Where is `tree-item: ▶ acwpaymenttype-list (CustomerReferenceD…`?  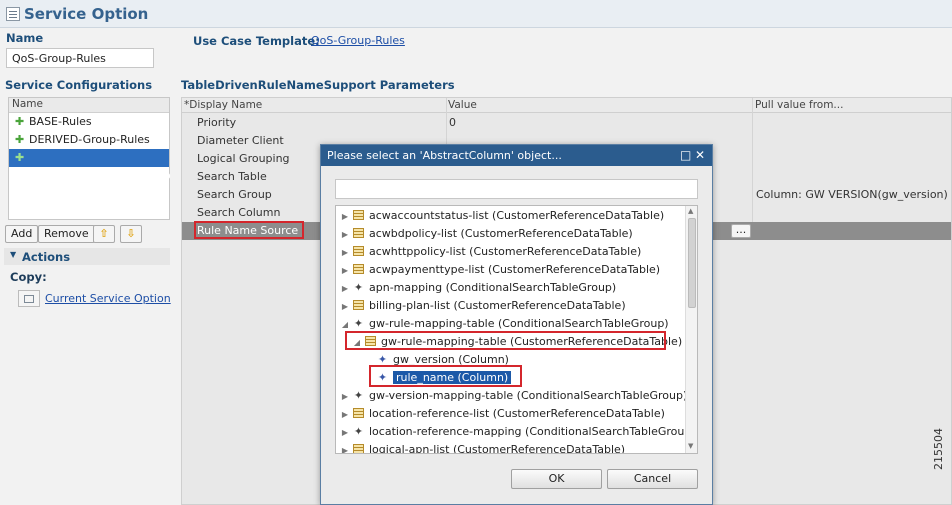 tree-item: ▶ acwpaymenttype-list (CustomerReferenceD… is located at coordinates (498, 270).